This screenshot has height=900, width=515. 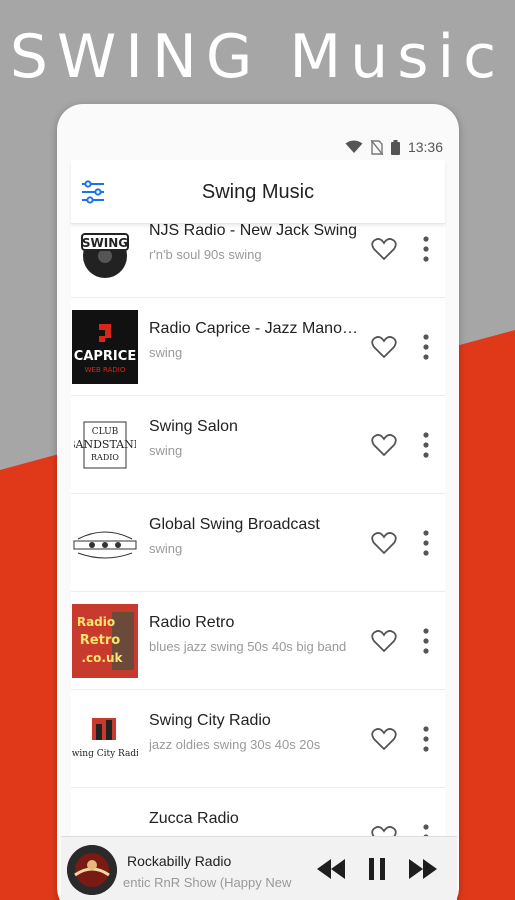 I want to click on svg-text: CLUB, so click(x=105, y=432).